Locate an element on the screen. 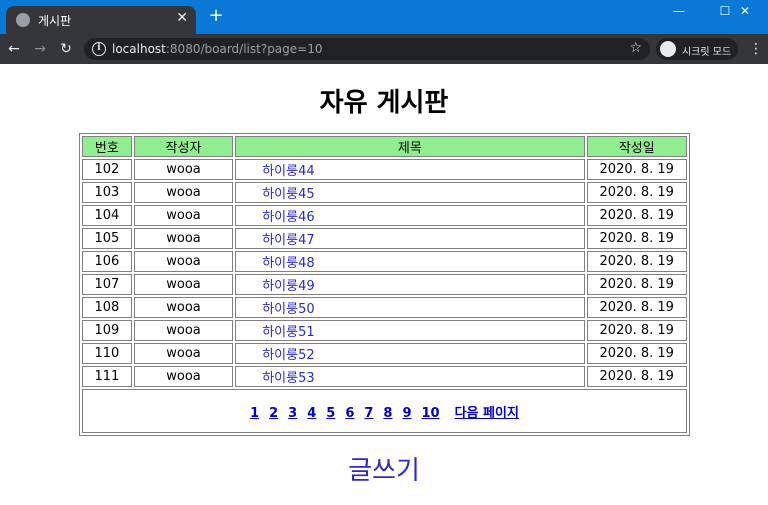 The height and width of the screenshot is (505, 768). next-page-link: 다음 페이지 is located at coordinates (487, 413).